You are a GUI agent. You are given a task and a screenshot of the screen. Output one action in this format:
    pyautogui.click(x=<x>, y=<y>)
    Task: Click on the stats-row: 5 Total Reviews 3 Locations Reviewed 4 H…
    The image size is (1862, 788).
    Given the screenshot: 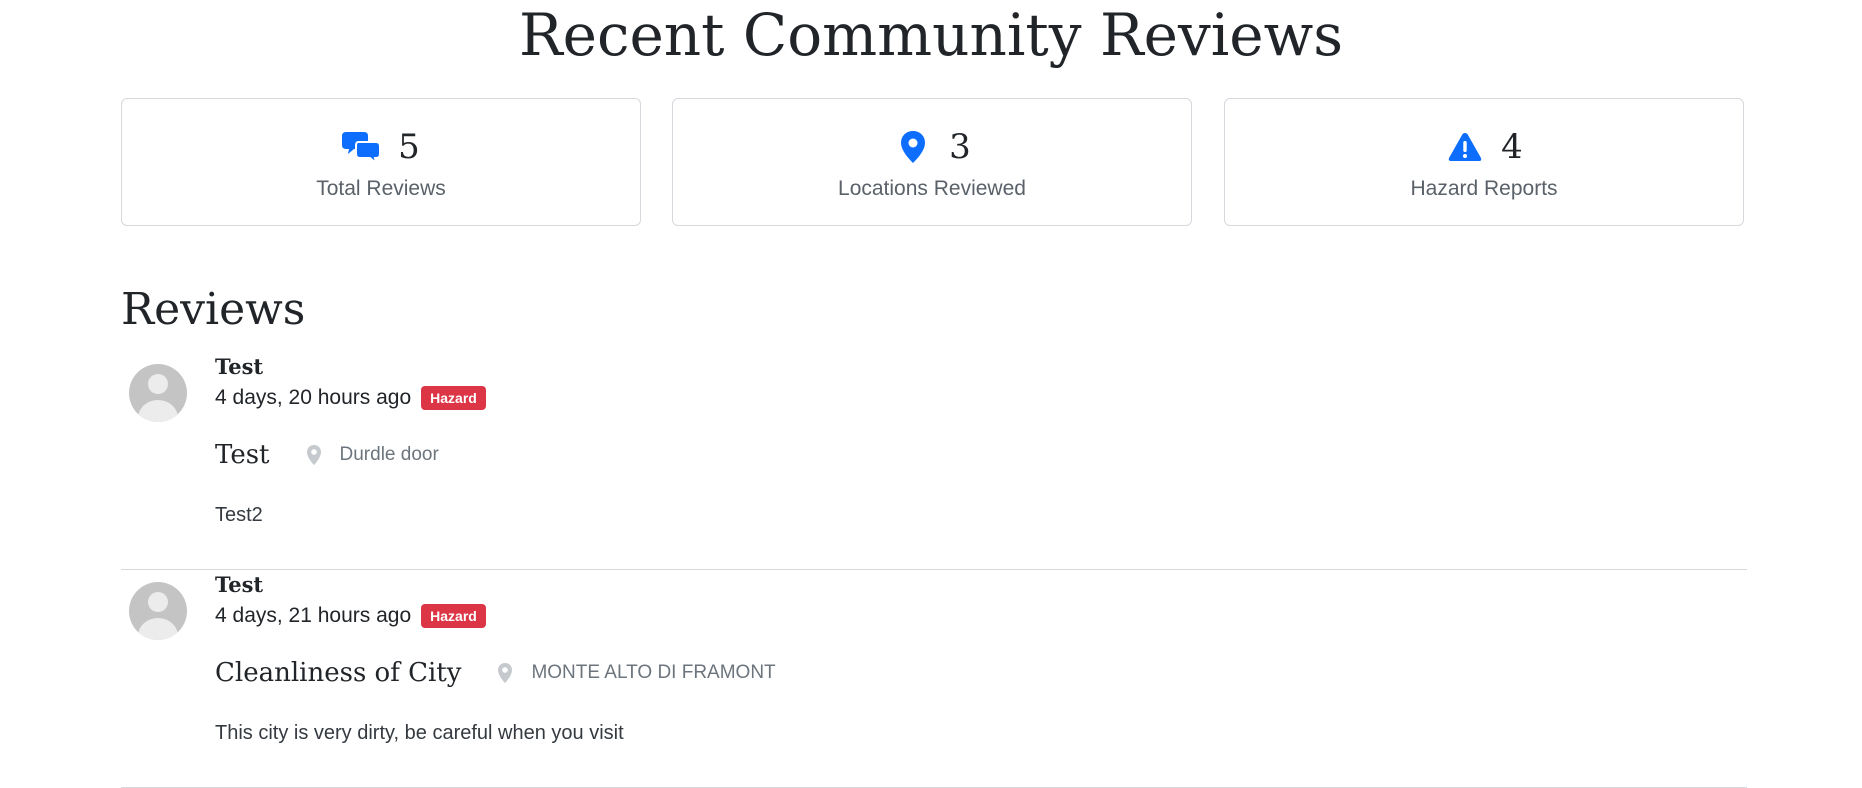 What is the action you would take?
    pyautogui.click(x=934, y=163)
    